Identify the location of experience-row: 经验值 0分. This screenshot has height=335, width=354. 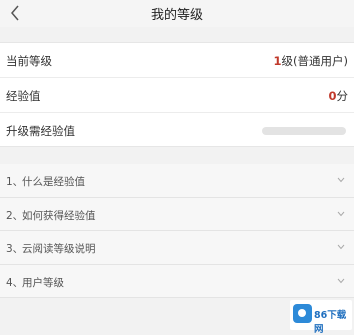
(177, 95).